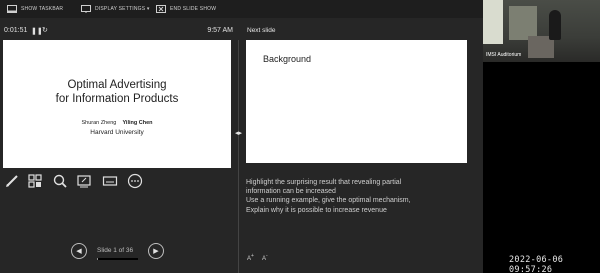  What do you see at coordinates (45, 30) in the screenshot?
I see `restart-timer-icon: ↻` at bounding box center [45, 30].